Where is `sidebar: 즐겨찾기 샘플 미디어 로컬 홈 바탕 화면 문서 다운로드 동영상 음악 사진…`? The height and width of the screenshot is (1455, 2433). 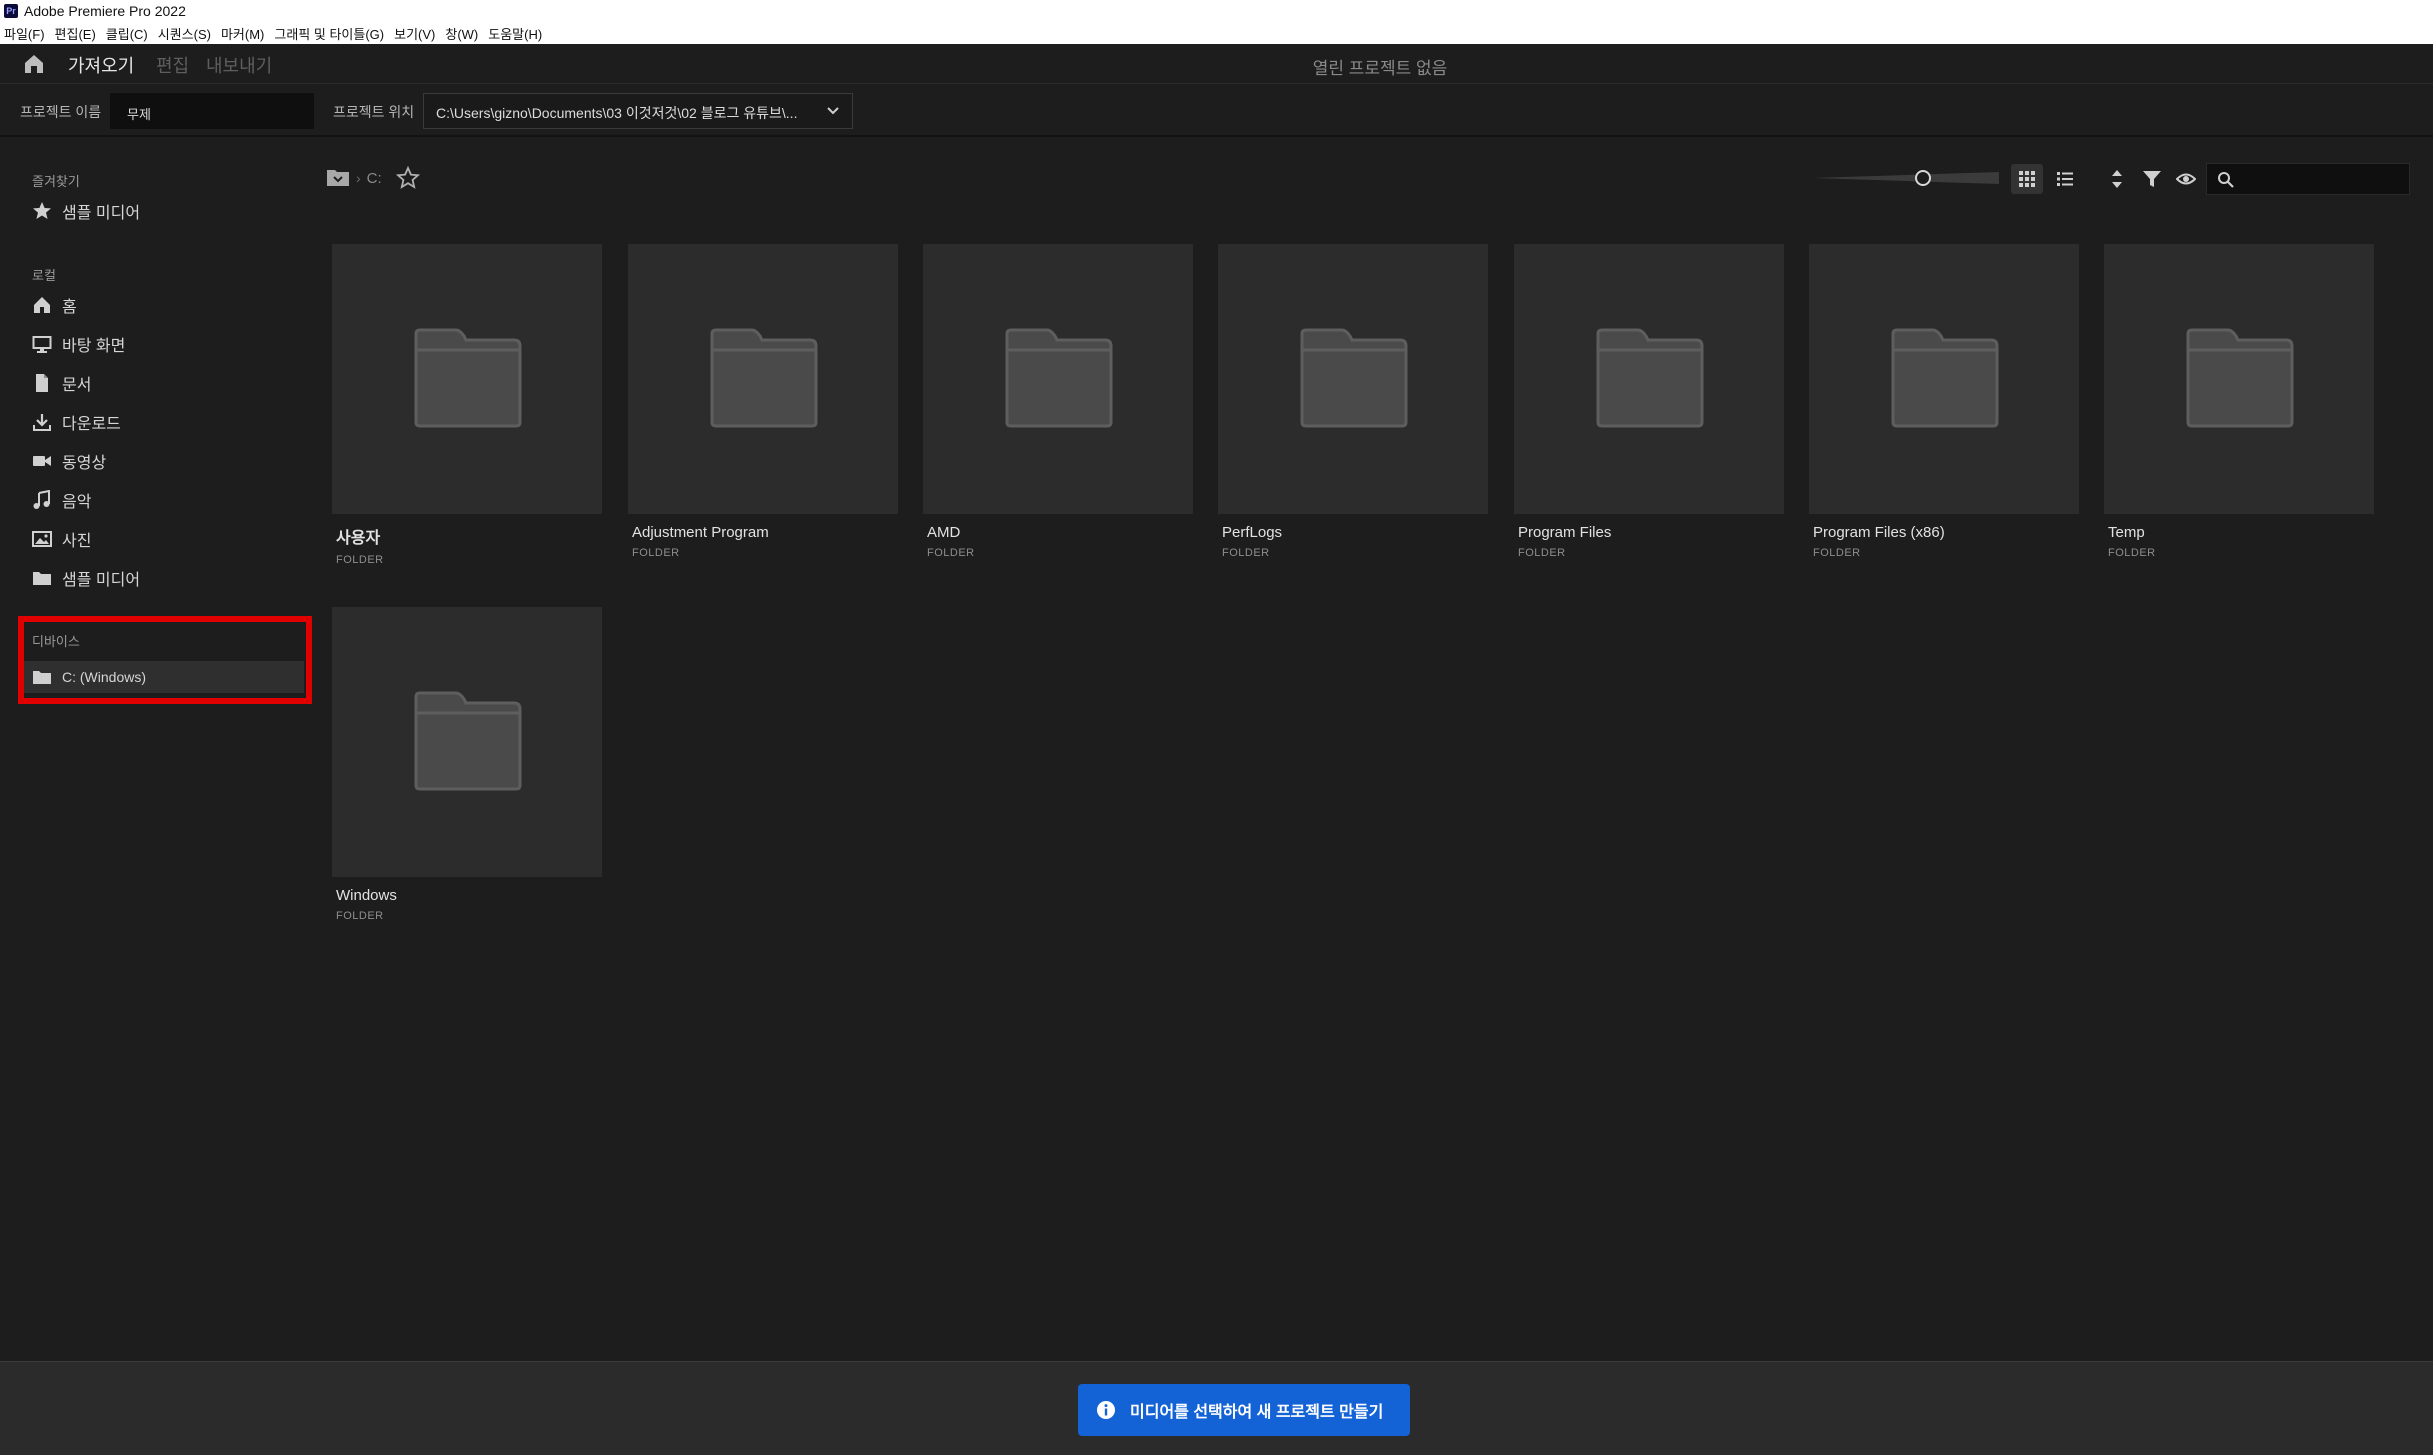 sidebar: 즐겨찾기 샘플 미디어 로컬 홈 바탕 화면 문서 다운로드 동영상 음악 사진… is located at coordinates (160, 750).